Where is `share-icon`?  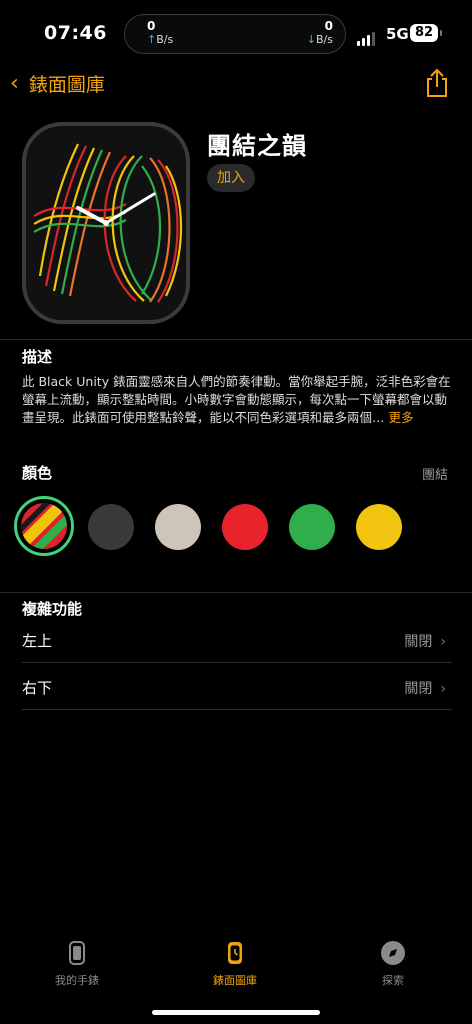 share-icon is located at coordinates (437, 82).